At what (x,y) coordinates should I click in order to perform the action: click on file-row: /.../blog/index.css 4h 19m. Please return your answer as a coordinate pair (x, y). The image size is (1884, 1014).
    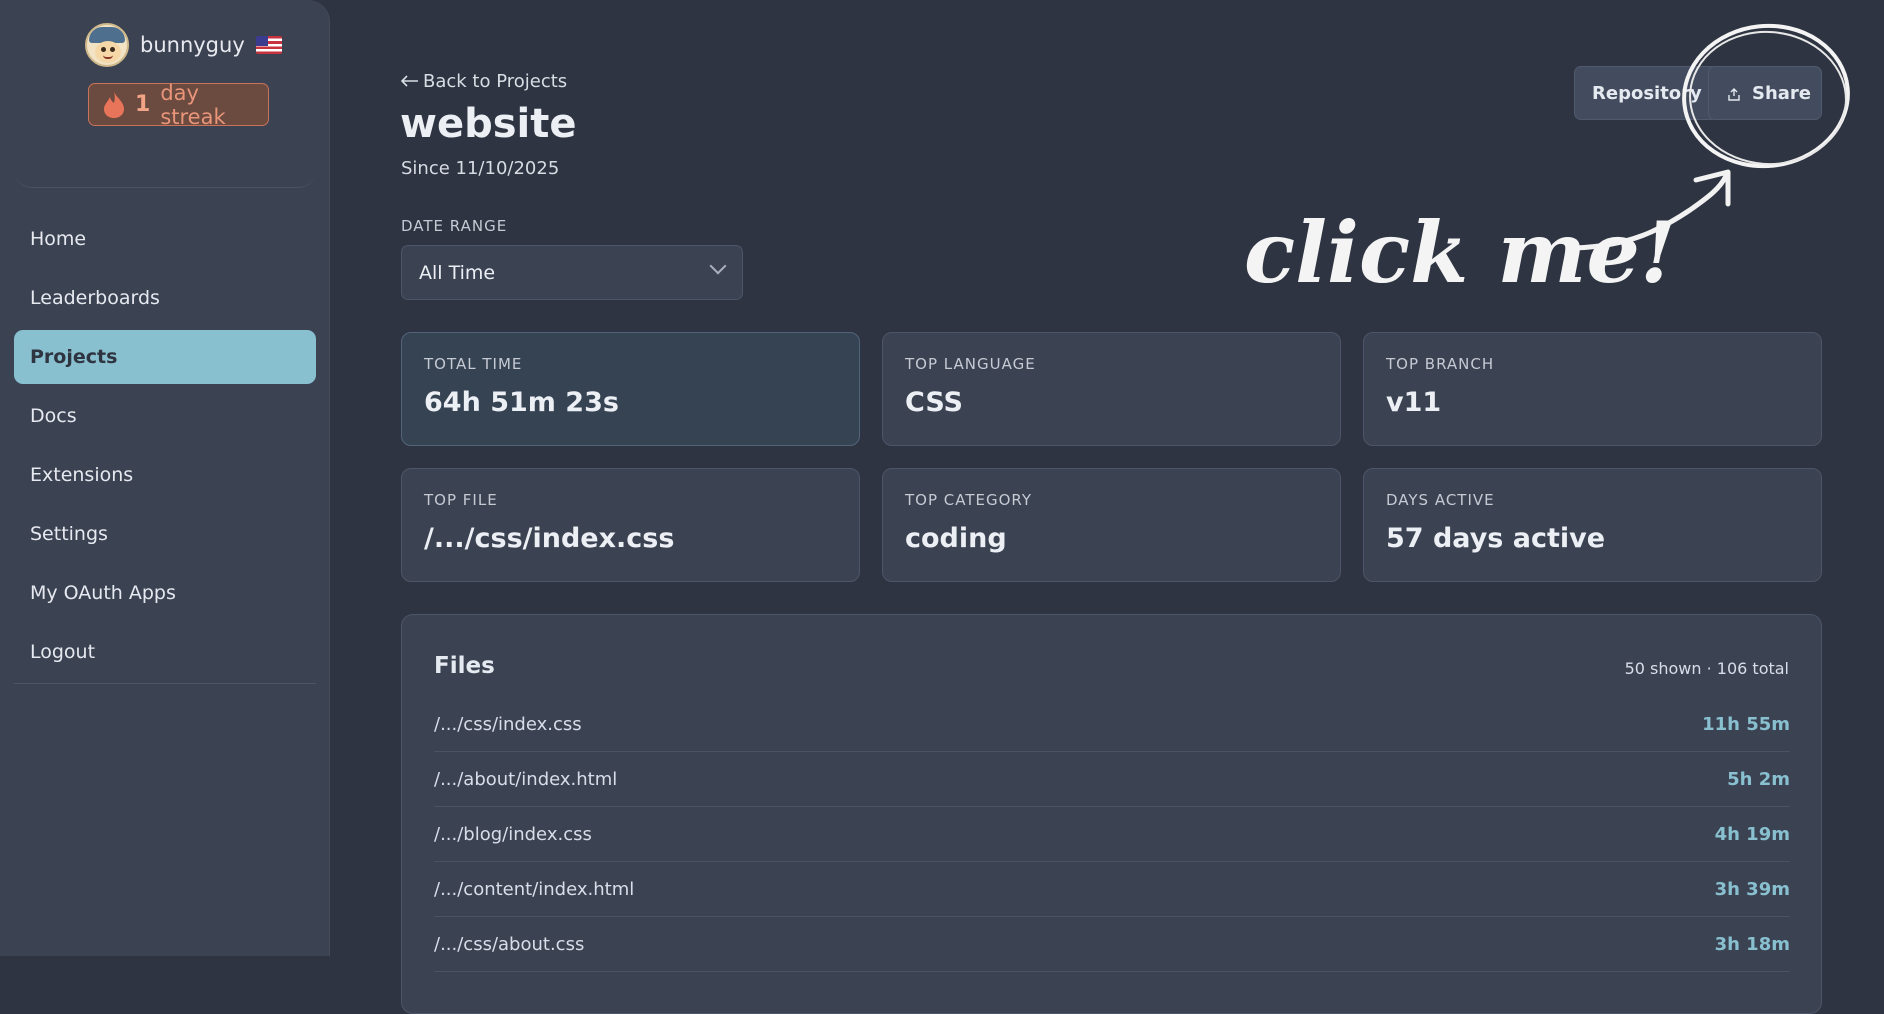
    Looking at the image, I should click on (1112, 834).